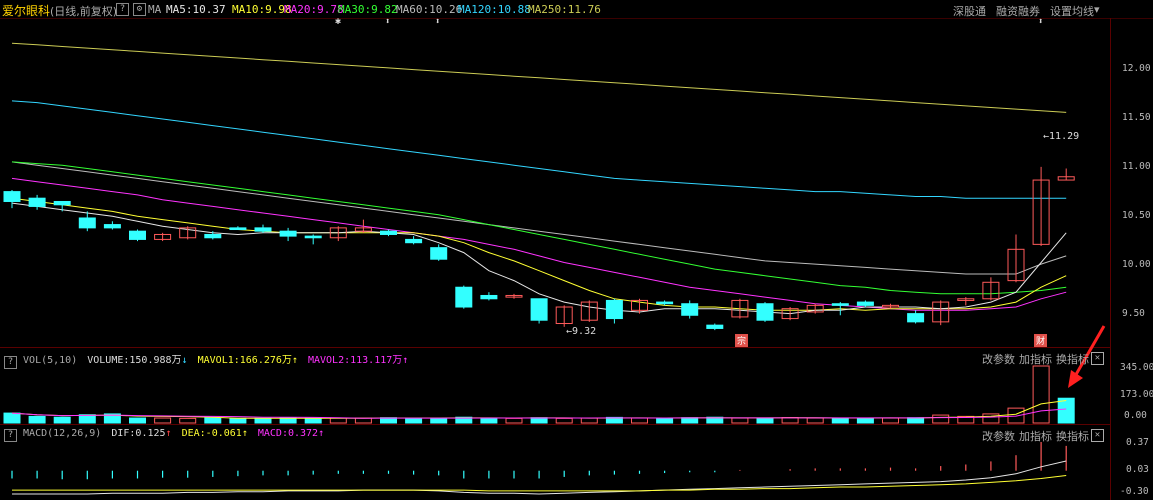 The height and width of the screenshot is (500, 1153). I want to click on dif-value: DIF:0.125, so click(138, 433).